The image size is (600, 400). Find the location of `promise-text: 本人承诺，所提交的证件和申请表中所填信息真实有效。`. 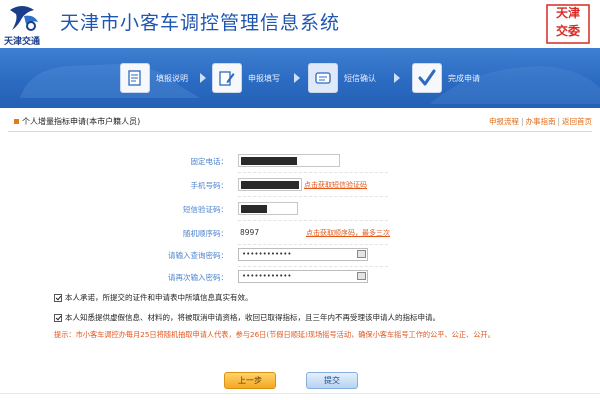

promise-text: 本人承诺，所提交的证件和申请表中所填信息真实有效。 is located at coordinates (159, 297).